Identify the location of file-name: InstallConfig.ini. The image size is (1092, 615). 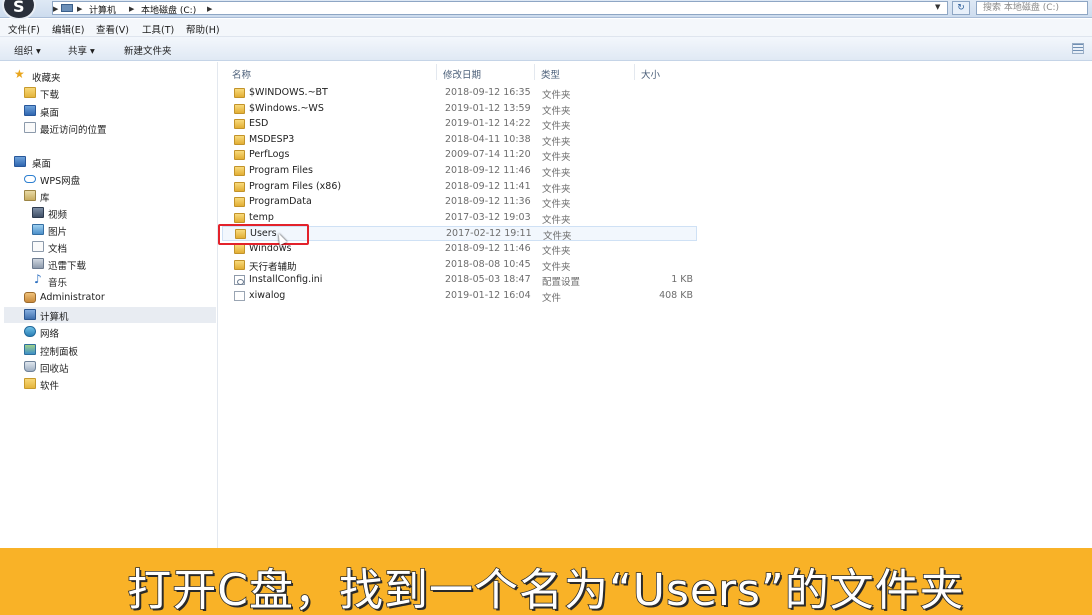
(286, 280).